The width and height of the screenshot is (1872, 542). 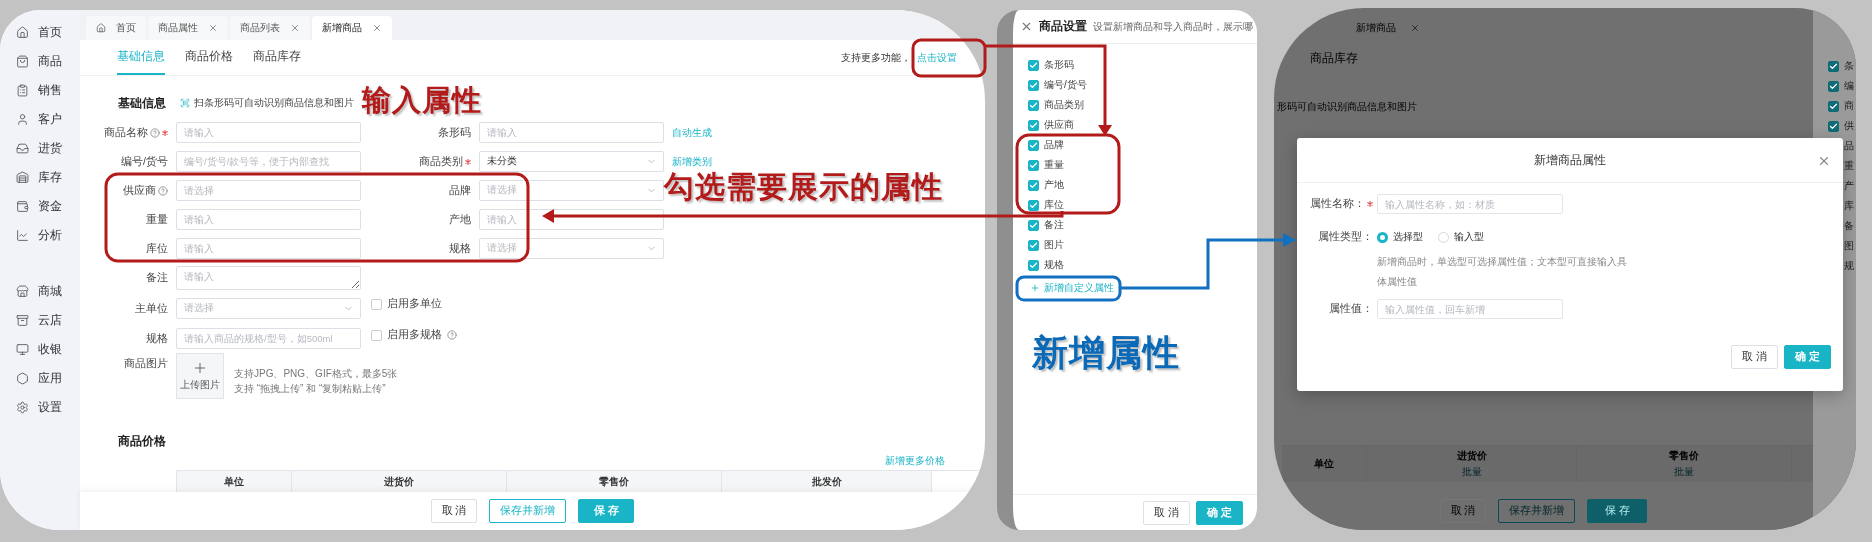 I want to click on radio-label: 输入型, so click(x=1469, y=237).